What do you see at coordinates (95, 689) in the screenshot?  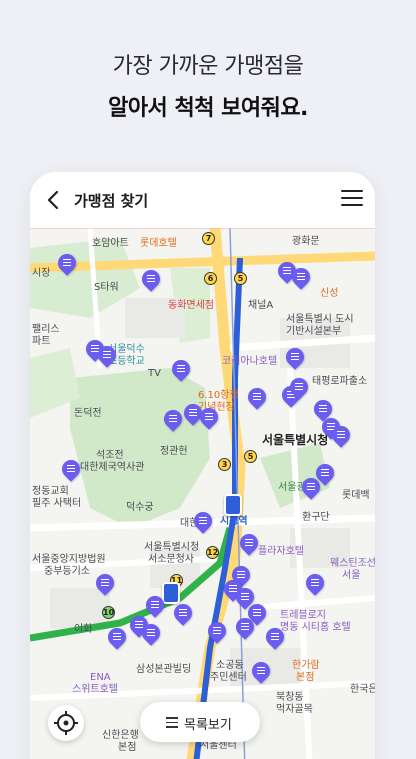 I see `map-label: 스위트호텔` at bounding box center [95, 689].